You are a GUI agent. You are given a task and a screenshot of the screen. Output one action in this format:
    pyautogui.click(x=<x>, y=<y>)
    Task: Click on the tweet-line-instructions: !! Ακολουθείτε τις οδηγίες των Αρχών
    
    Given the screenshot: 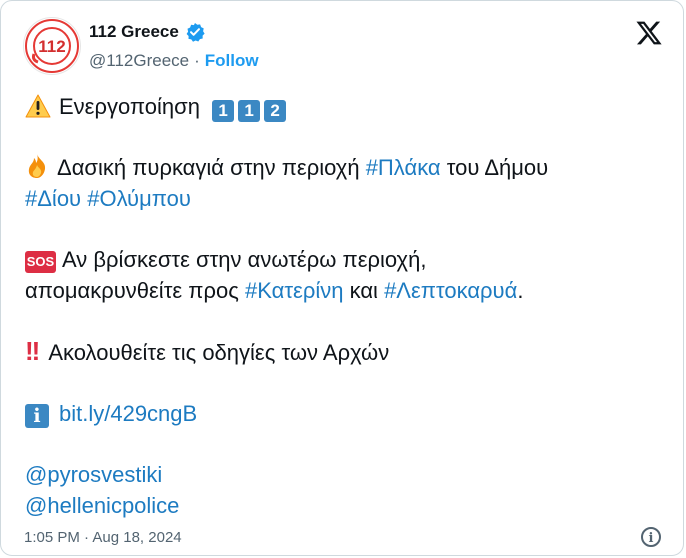 What is the action you would take?
    pyautogui.click(x=344, y=352)
    